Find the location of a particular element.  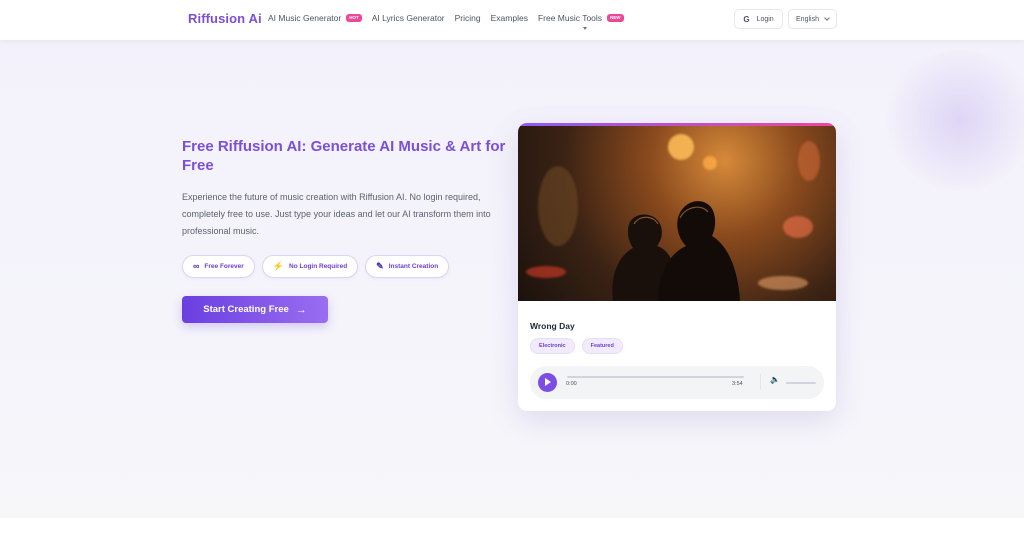

volume-slider is located at coordinates (801, 383).